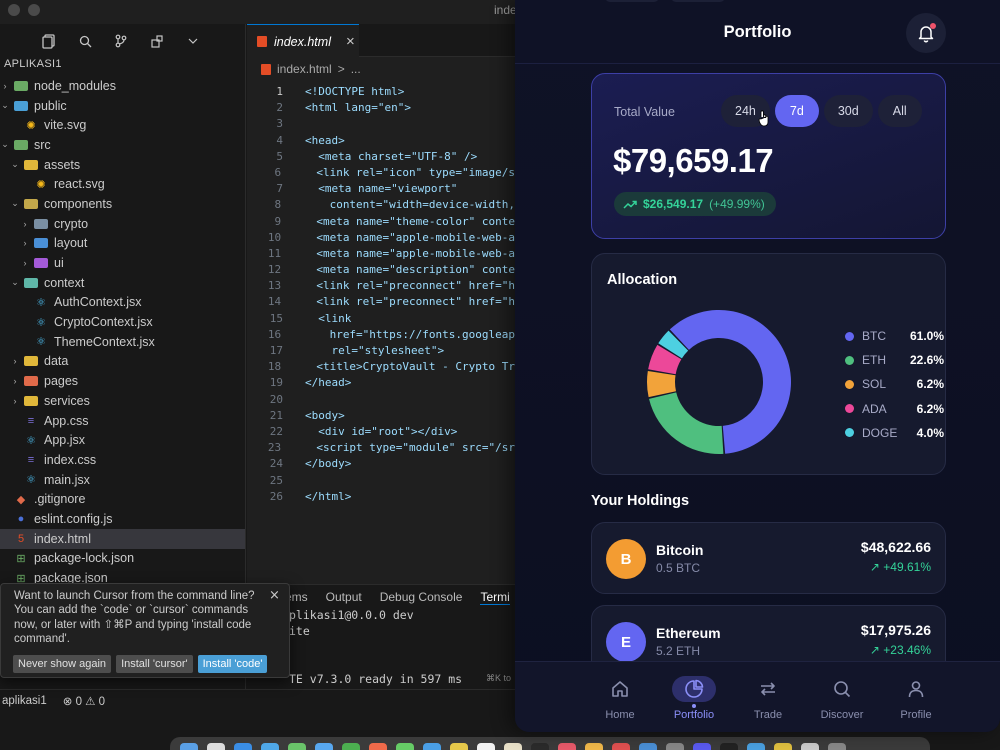 The height and width of the screenshot is (750, 1000). Describe the element at coordinates (894, 384) in the screenshot. I see `allocation-legend: BTC 61.0% ETH 22.6% SOL 6.2% ADA 6.2% DOGE 4.0%` at that location.